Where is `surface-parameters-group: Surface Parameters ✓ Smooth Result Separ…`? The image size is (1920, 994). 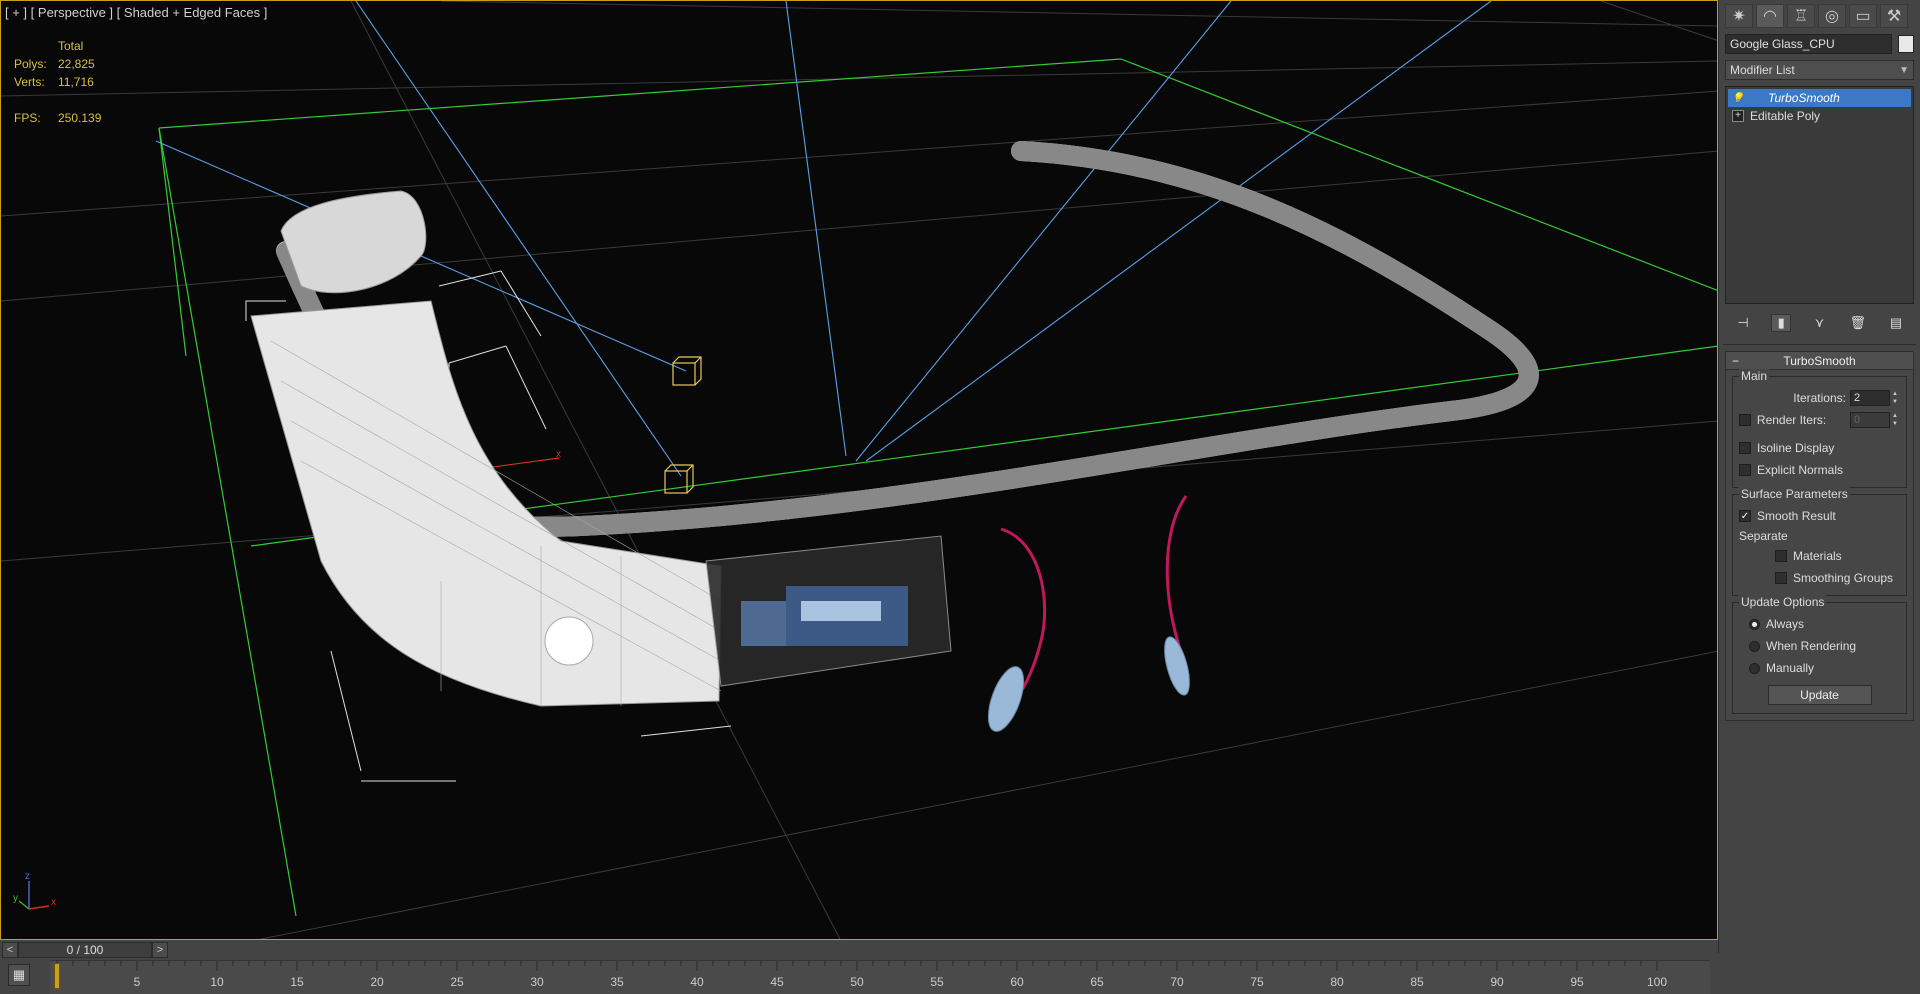 surface-parameters-group: Surface Parameters ✓ Smooth Result Separ… is located at coordinates (1819, 541).